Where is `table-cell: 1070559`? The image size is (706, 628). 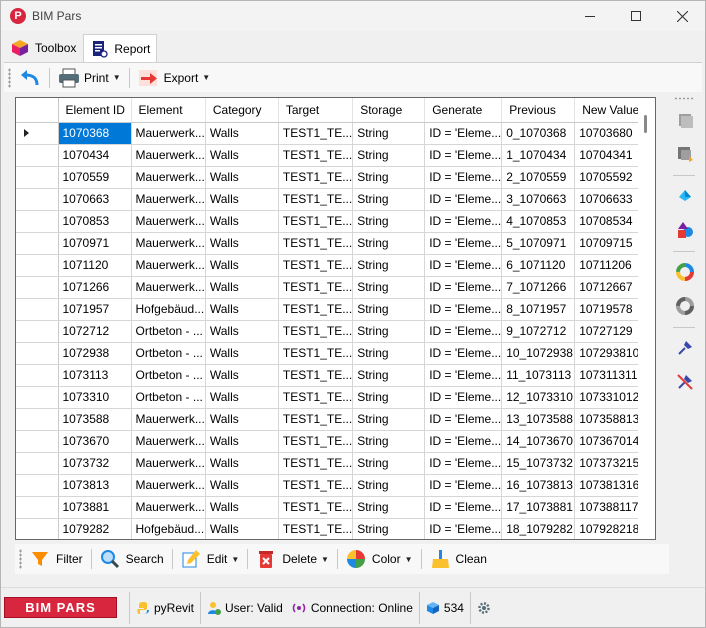
table-cell: 1070559 is located at coordinates (95, 177).